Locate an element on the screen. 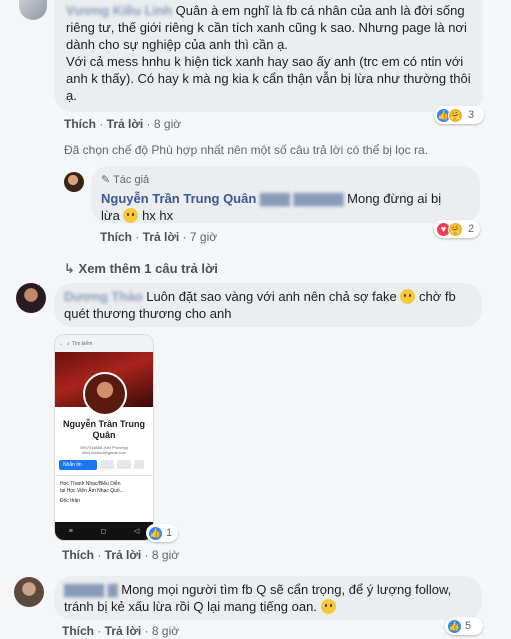 This screenshot has height=639, width=511. reply-text: Mong đừng ai bị is located at coordinates (394, 198).